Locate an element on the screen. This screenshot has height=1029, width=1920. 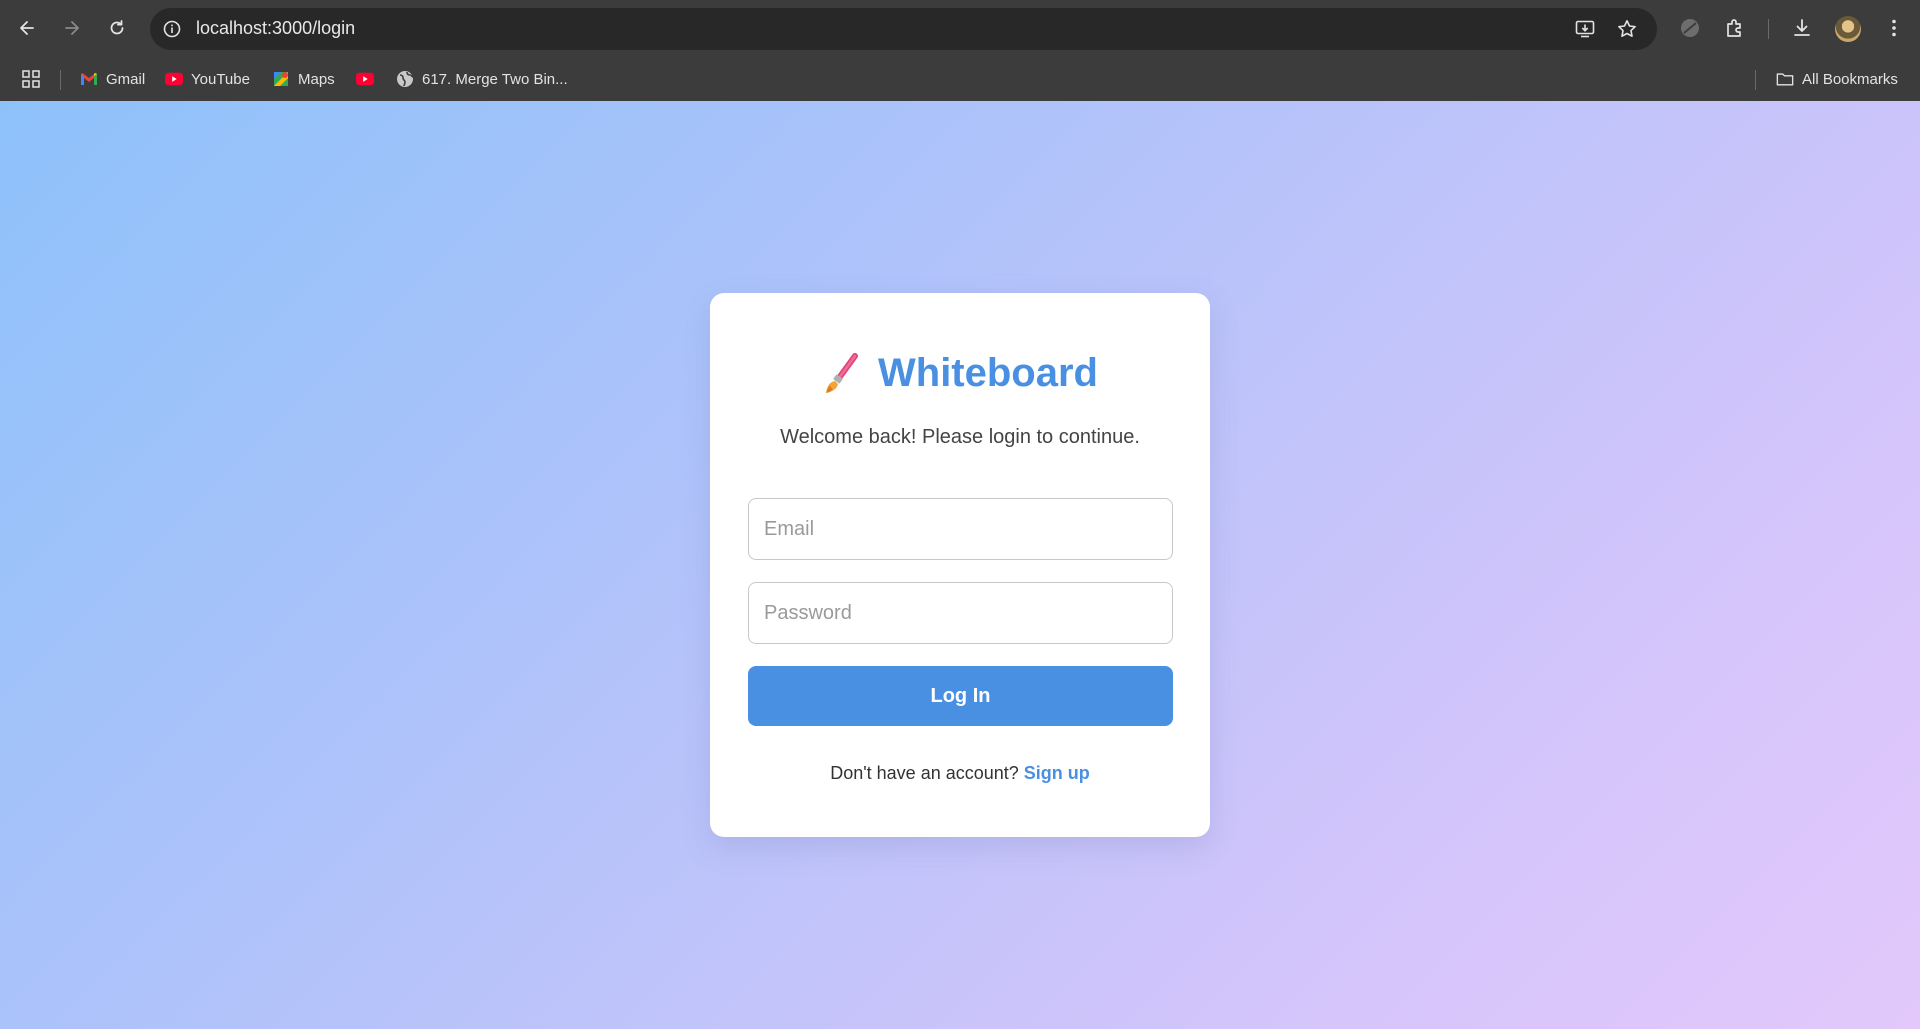
bookmark-youtube: YouTube is located at coordinates (207, 79).